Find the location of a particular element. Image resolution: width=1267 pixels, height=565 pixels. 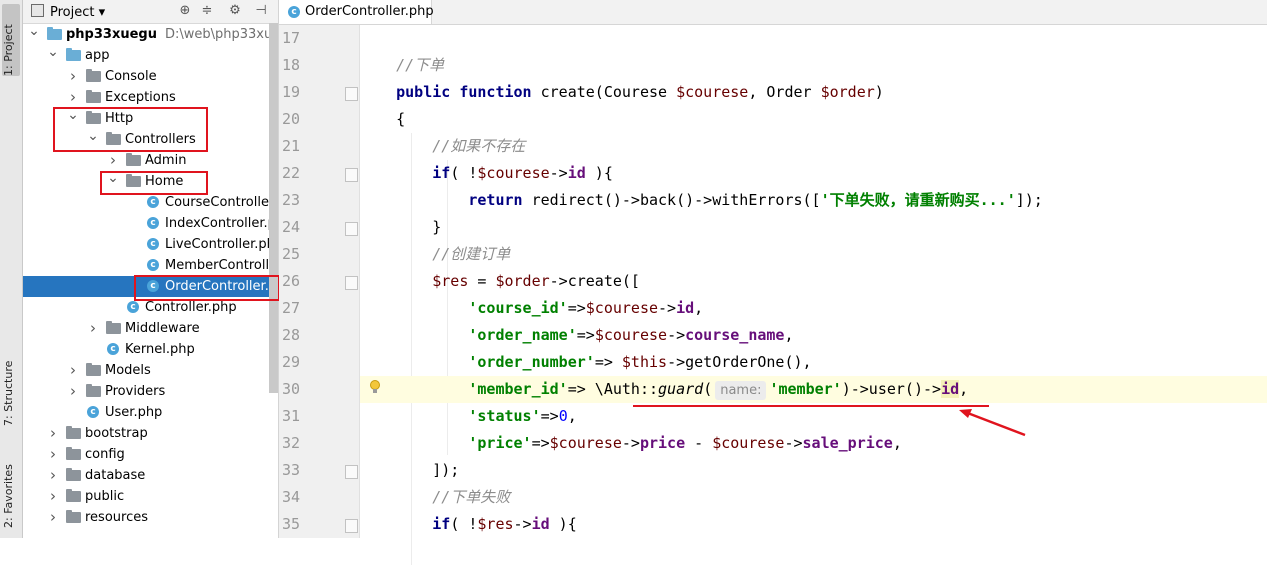

line-number: 23 is located at coordinates (290, 200).